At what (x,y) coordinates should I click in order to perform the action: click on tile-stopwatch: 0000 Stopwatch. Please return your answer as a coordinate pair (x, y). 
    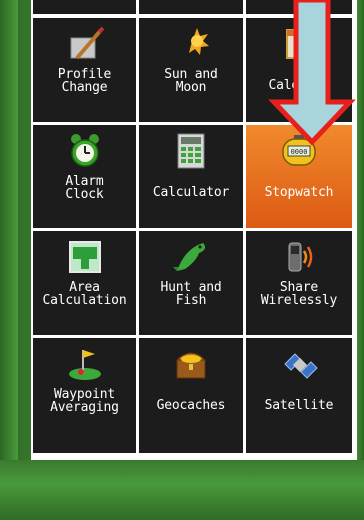
    Looking at the image, I should click on (299, 176).